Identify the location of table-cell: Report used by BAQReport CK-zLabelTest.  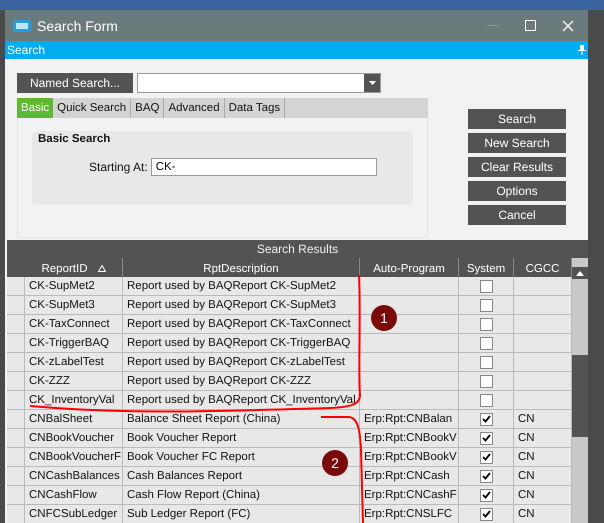
(241, 362).